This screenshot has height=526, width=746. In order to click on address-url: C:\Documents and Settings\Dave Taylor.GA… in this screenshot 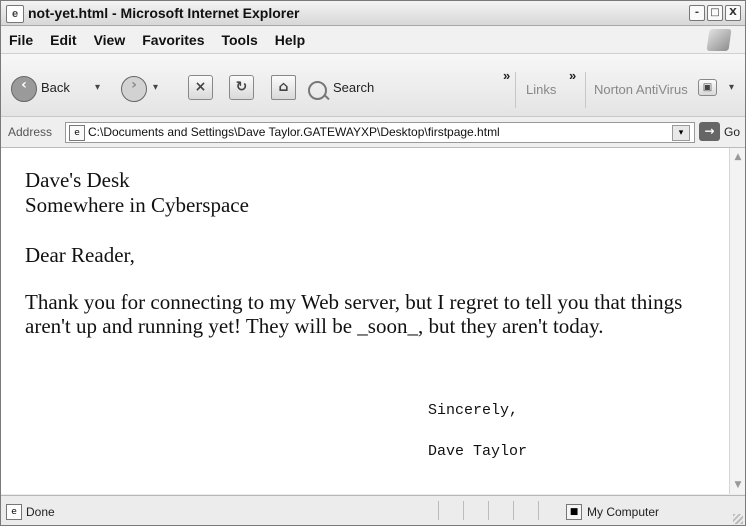, I will do `click(294, 132)`.